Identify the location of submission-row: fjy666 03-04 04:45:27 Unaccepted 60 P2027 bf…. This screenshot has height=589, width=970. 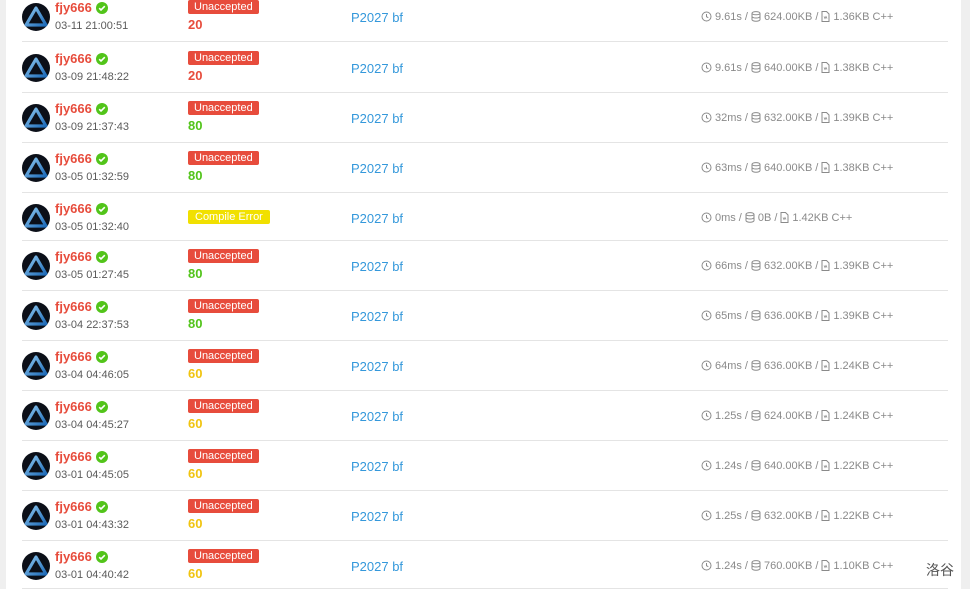
(485, 416).